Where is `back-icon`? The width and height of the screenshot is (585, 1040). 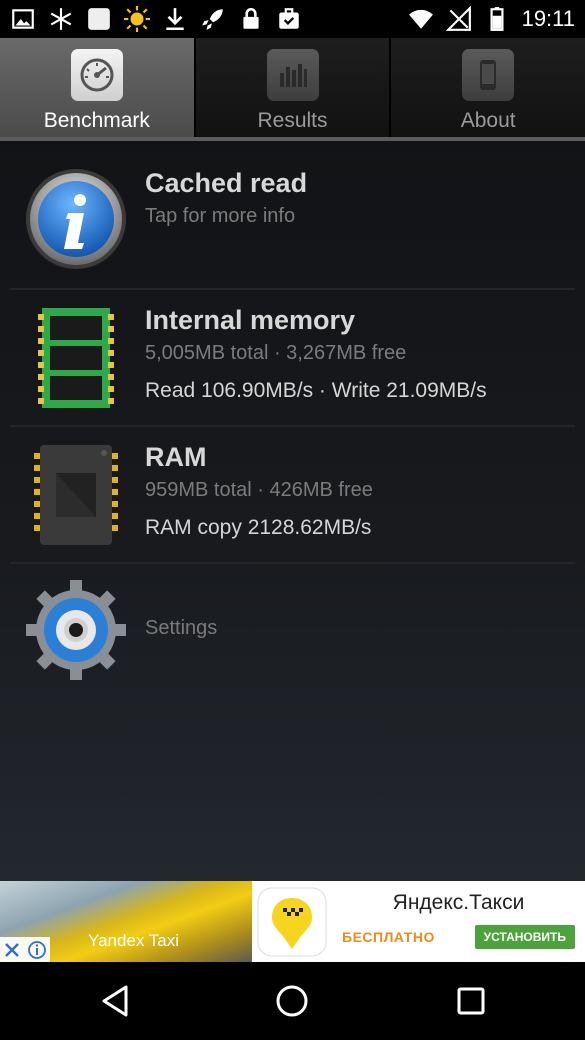
back-icon is located at coordinates (116, 1001).